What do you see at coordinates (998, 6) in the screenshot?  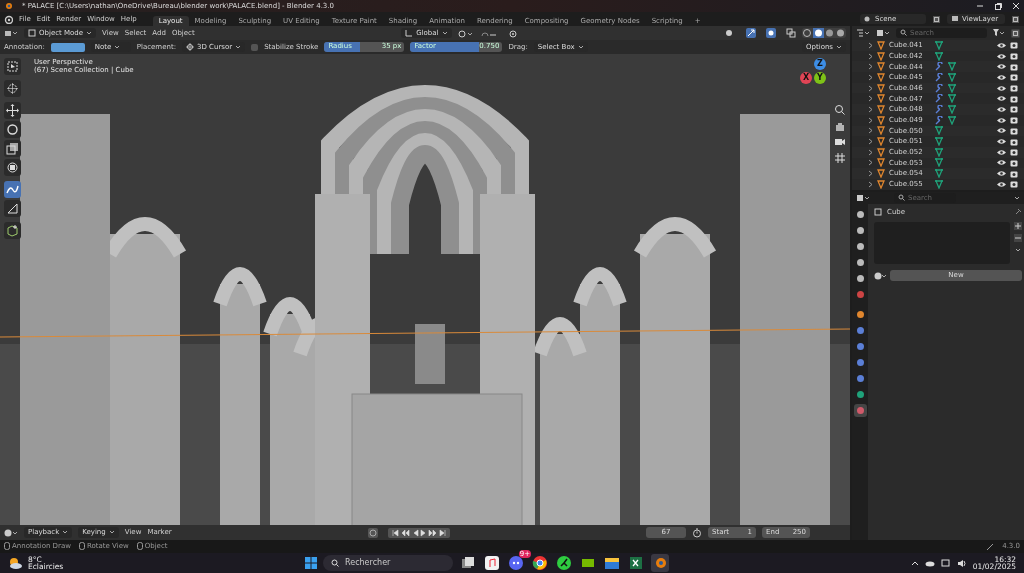 I see `restore-icon` at bounding box center [998, 6].